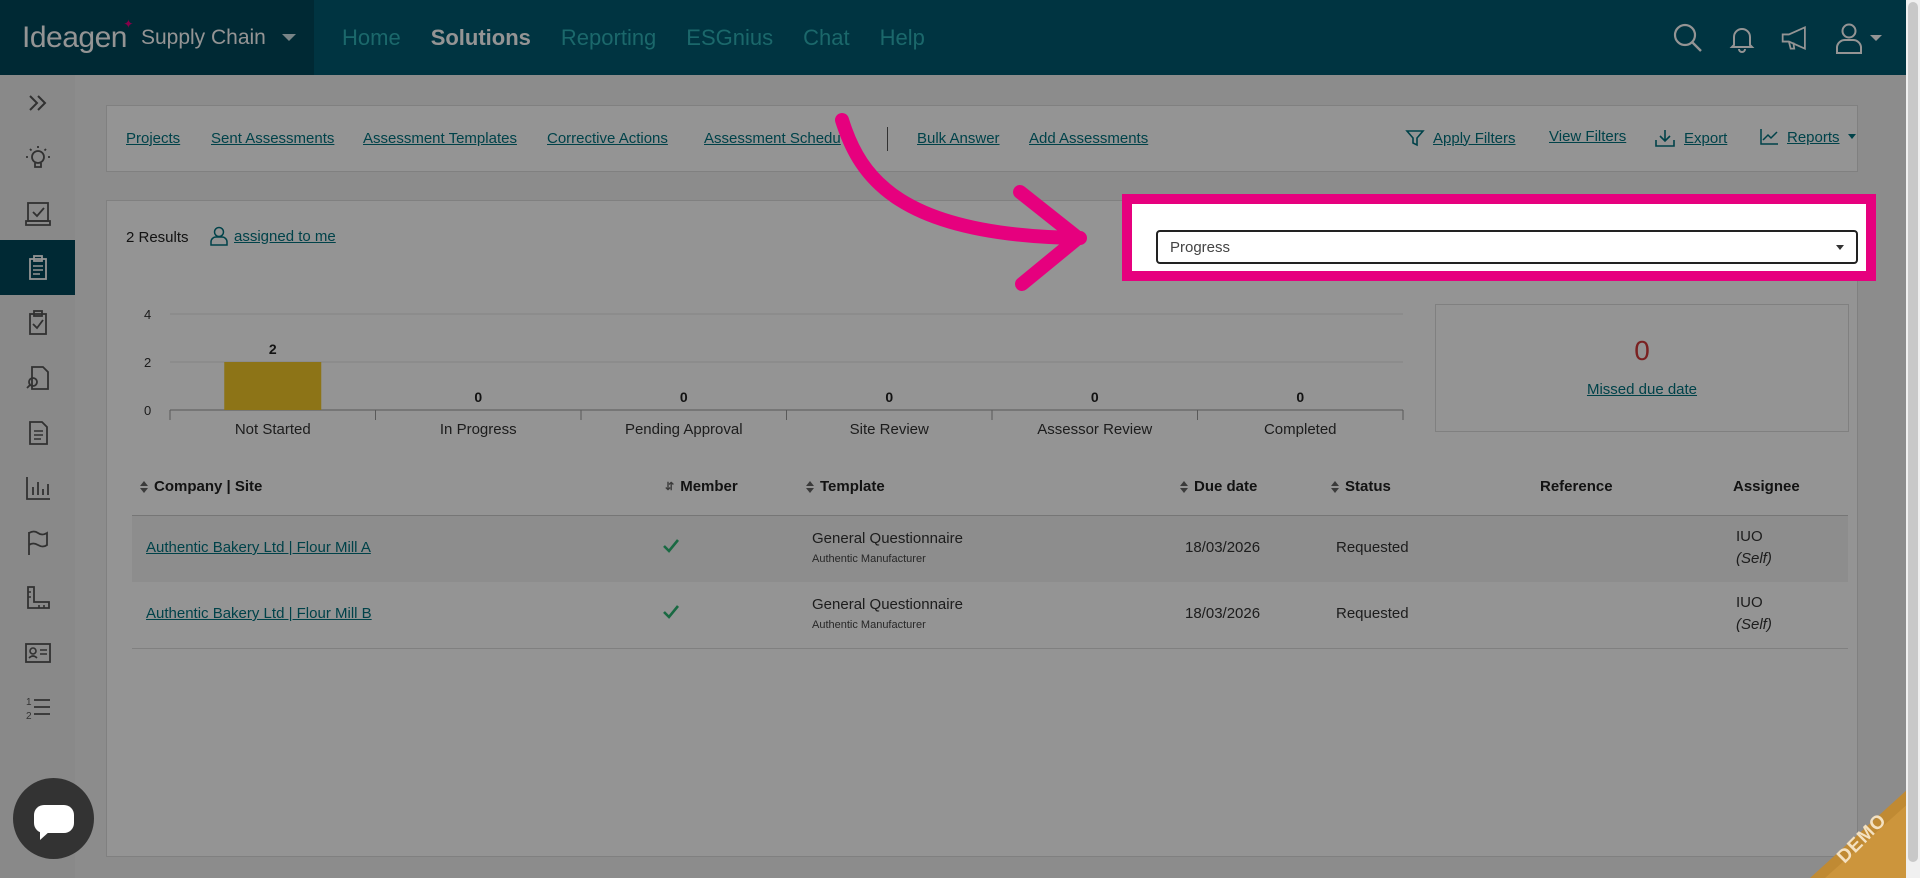 The height and width of the screenshot is (878, 1920). Describe the element at coordinates (440, 138) in the screenshot. I see `link-assessment-templates: Assessment Templates` at that location.